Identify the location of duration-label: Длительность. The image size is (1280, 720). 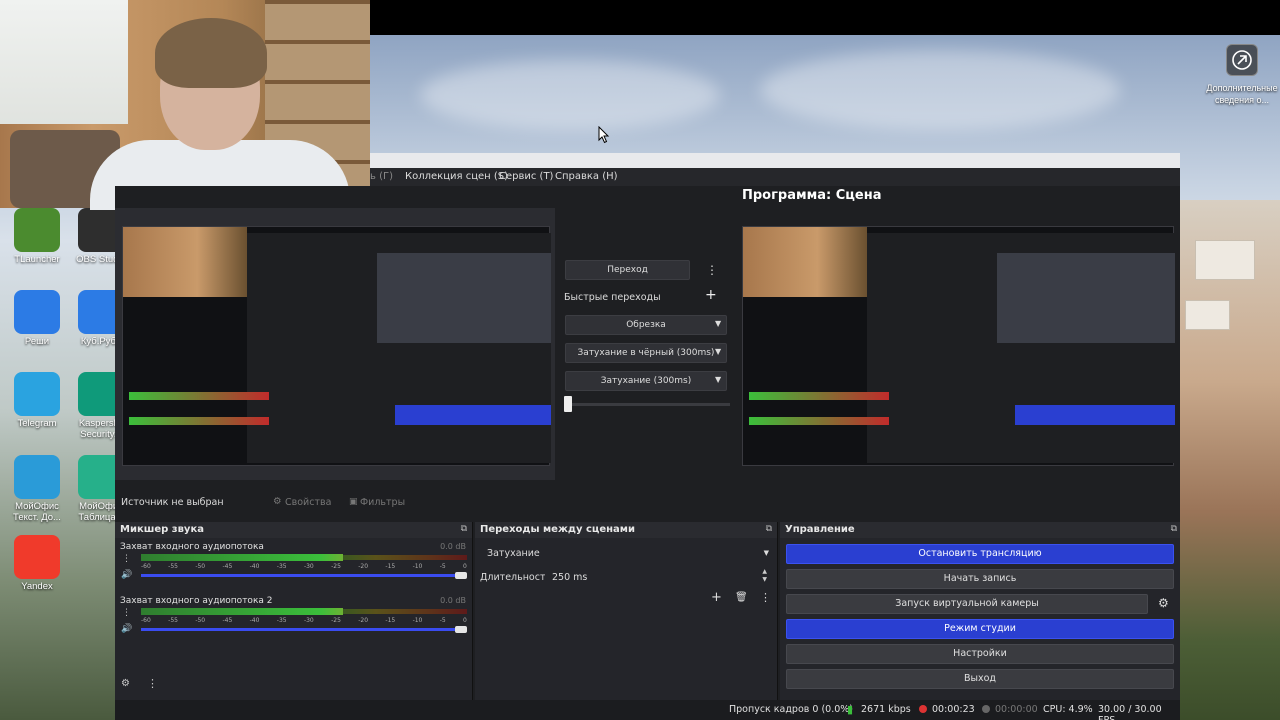
(516, 577).